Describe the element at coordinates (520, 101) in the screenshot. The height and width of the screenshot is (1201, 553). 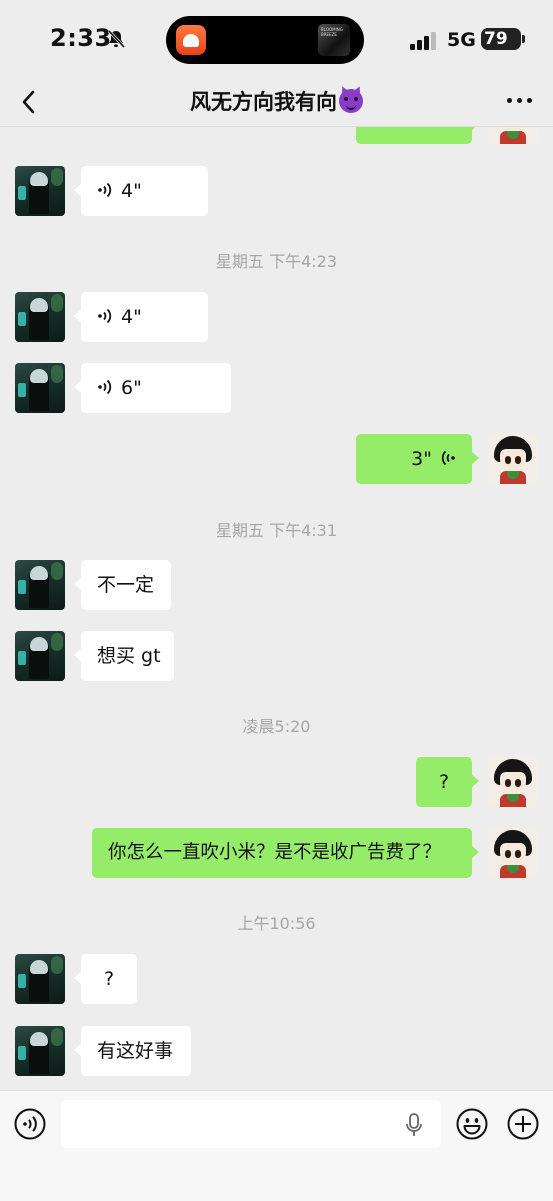
I see `more-dots-icon` at that location.